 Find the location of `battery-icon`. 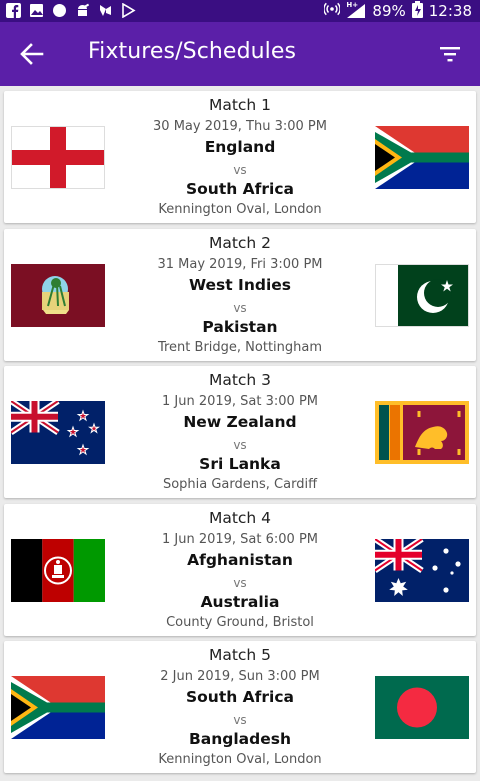

battery-icon is located at coordinates (417, 11).